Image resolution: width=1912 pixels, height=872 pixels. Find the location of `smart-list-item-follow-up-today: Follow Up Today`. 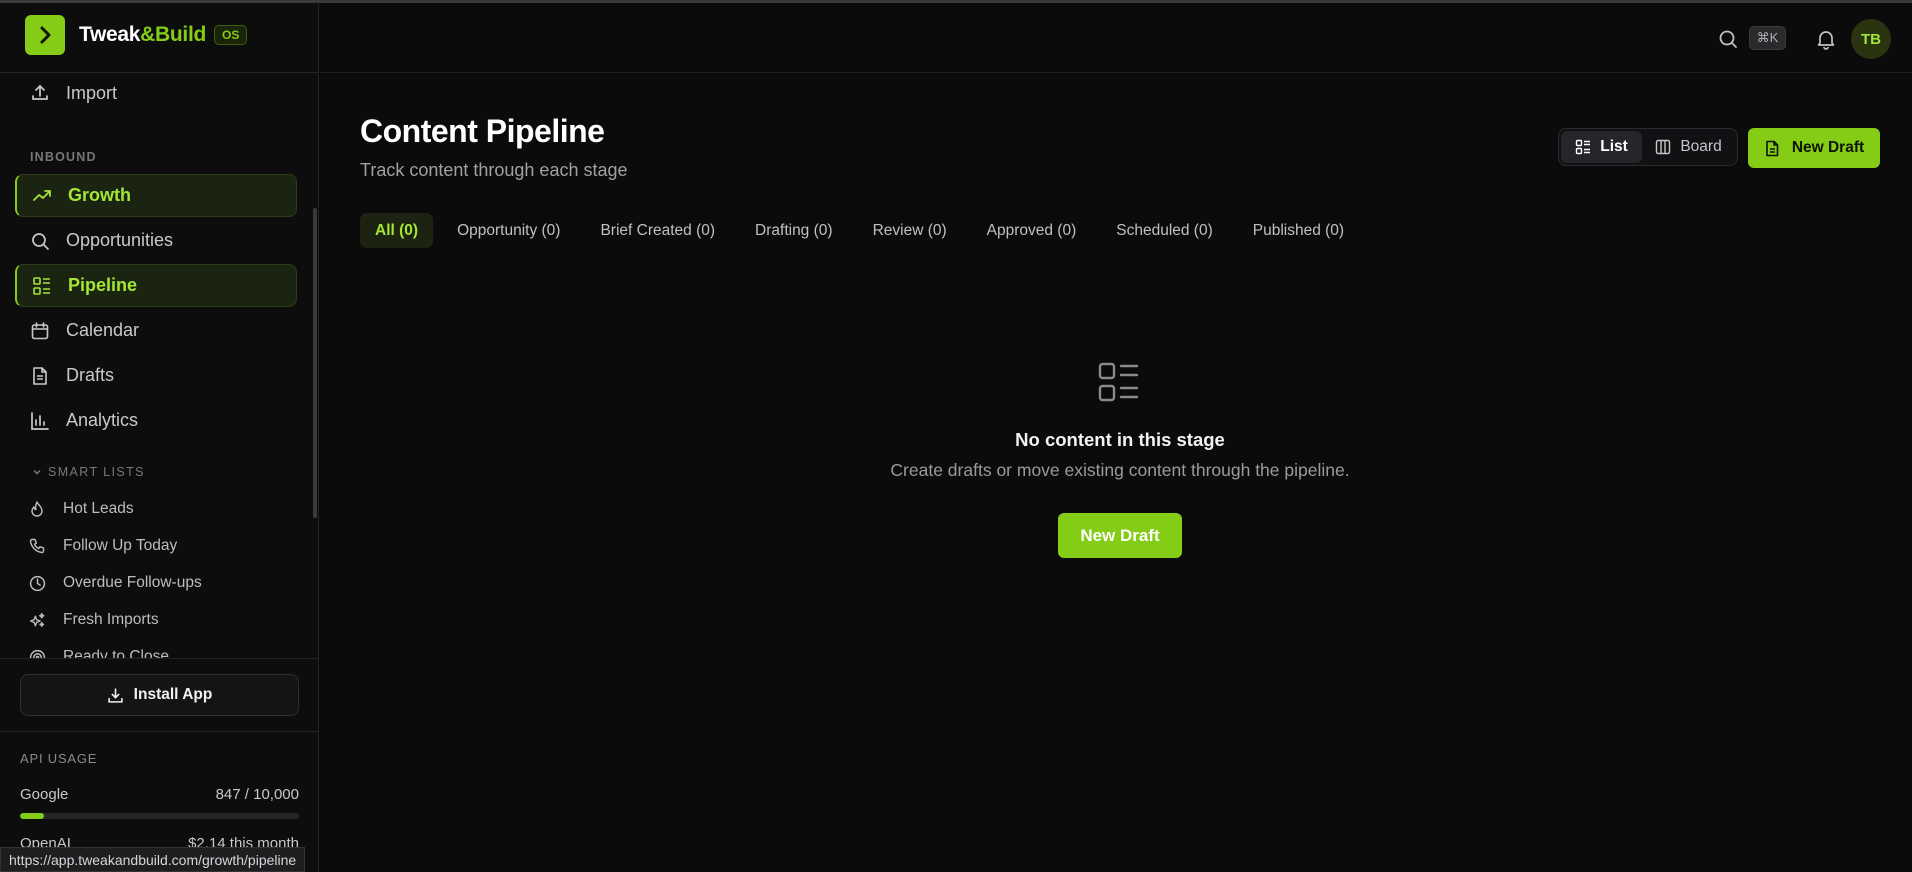

smart-list-item-follow-up-today: Follow Up Today is located at coordinates (102, 546).